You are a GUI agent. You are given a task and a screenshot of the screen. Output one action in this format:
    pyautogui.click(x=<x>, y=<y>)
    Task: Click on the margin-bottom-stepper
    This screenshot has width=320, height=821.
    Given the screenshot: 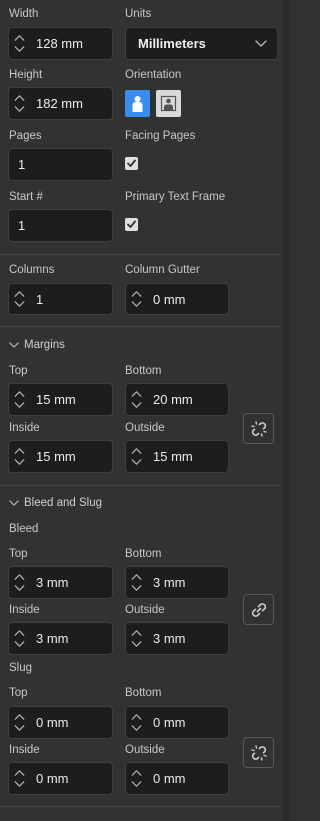 What is the action you would take?
    pyautogui.click(x=137, y=399)
    